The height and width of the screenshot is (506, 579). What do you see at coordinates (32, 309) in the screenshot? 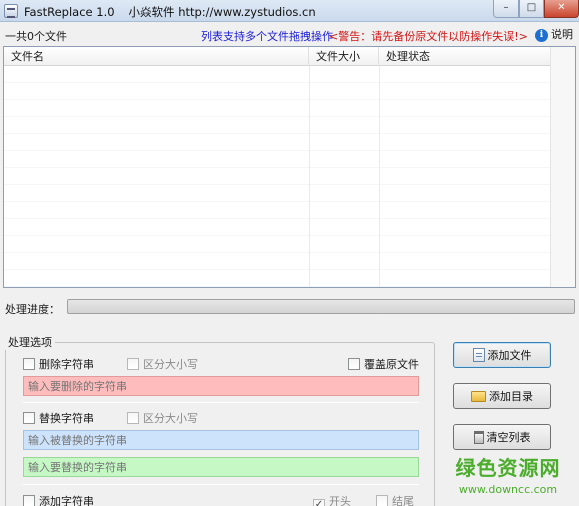
I see `progress-label: 处理进度：` at bounding box center [32, 309].